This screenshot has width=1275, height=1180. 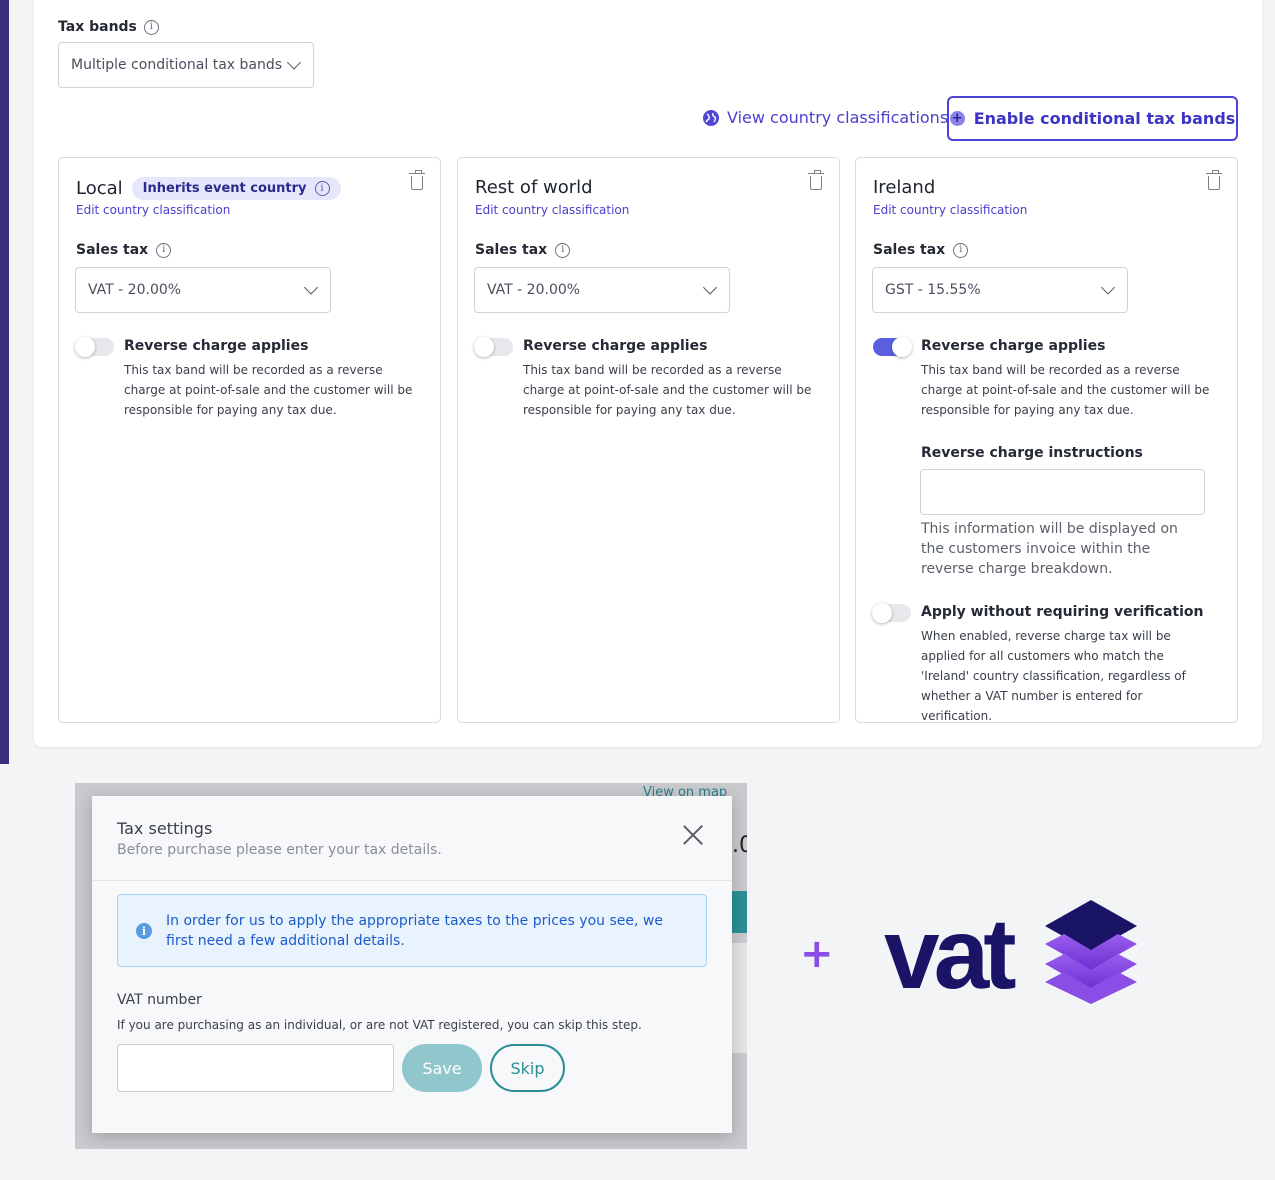 What do you see at coordinates (693, 835) in the screenshot?
I see `close-icon` at bounding box center [693, 835].